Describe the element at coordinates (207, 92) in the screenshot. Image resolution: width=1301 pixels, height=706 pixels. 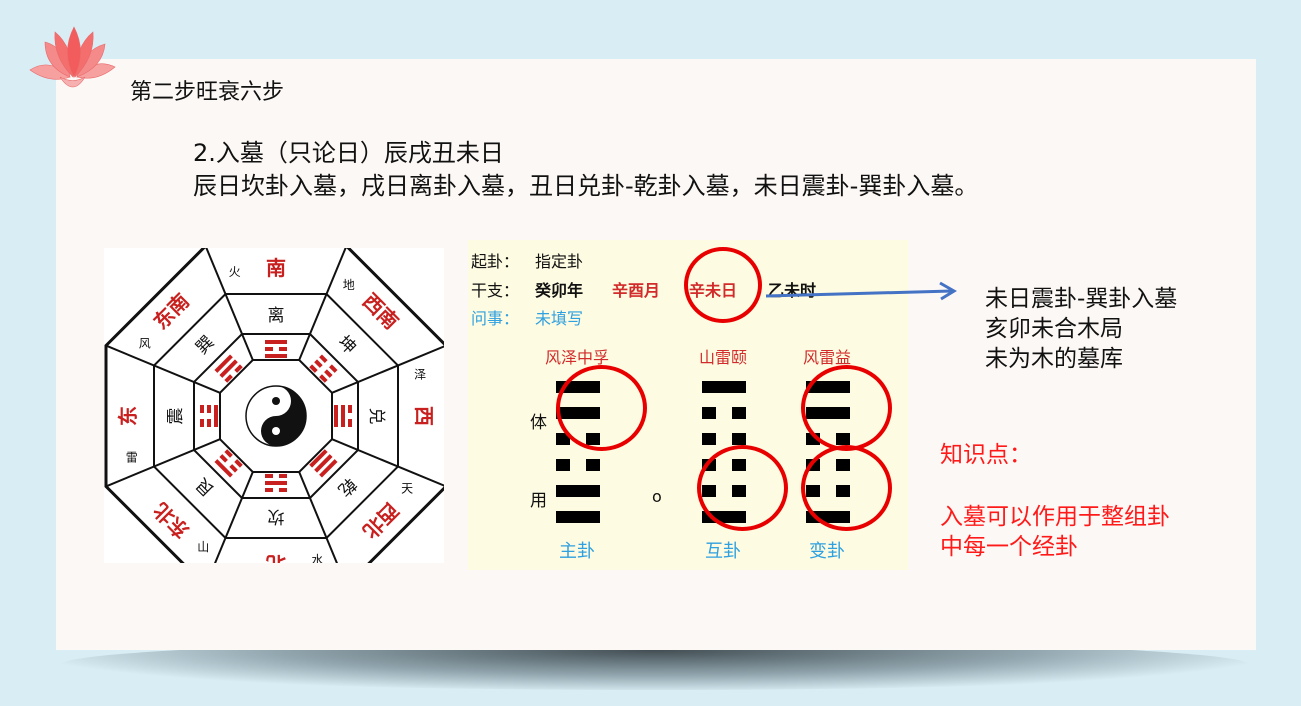
I see `slide-title: 第二步旺衰六步` at that location.